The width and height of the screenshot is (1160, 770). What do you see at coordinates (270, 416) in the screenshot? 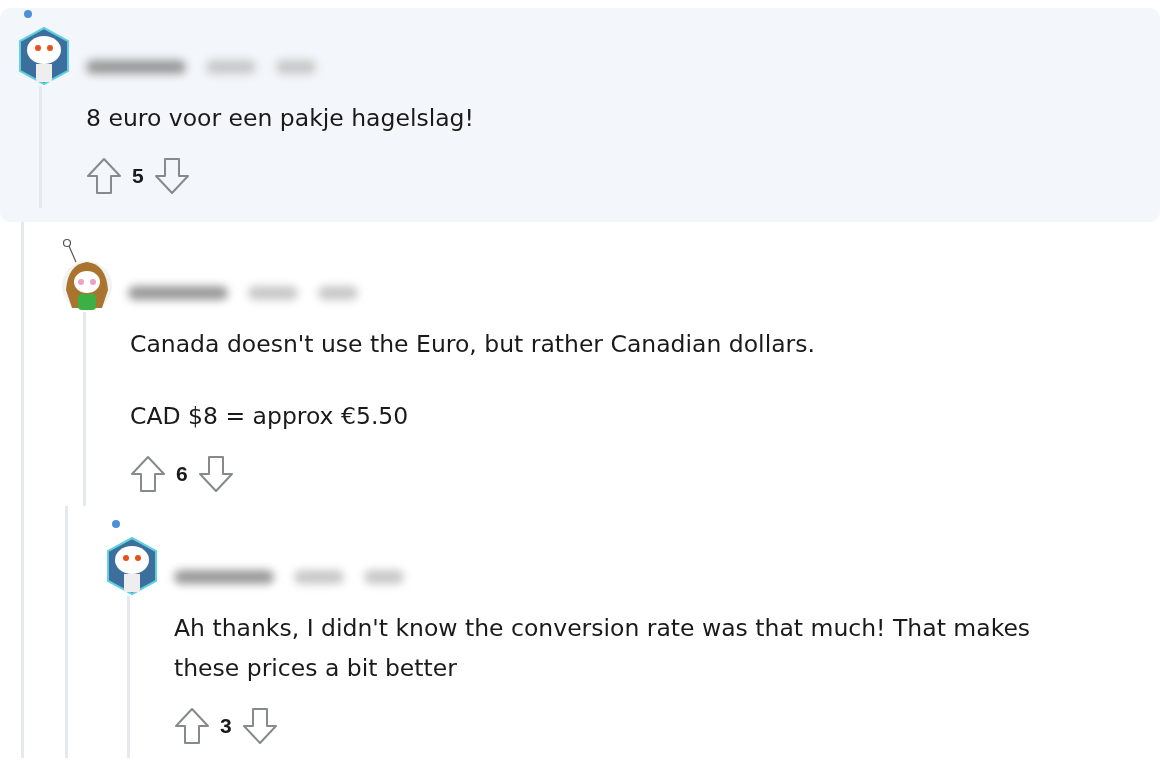
I see `comment-text: CAD $8 = approx €5.50` at bounding box center [270, 416].